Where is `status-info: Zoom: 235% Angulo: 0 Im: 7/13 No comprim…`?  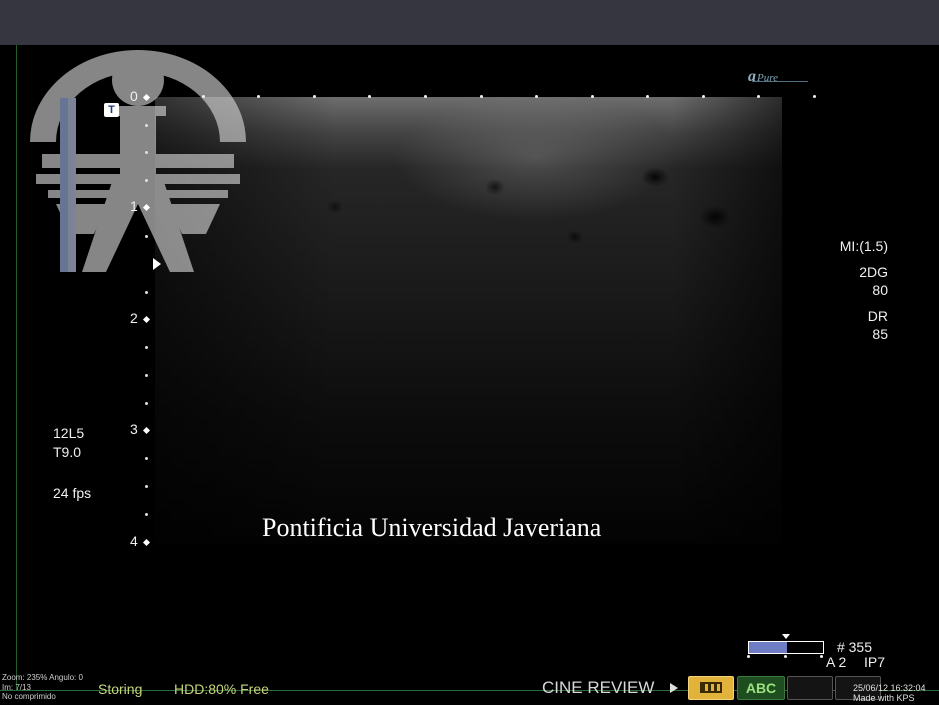
status-info: Zoom: 235% Angulo: 0 Im: 7/13 No comprim… is located at coordinates (42, 687).